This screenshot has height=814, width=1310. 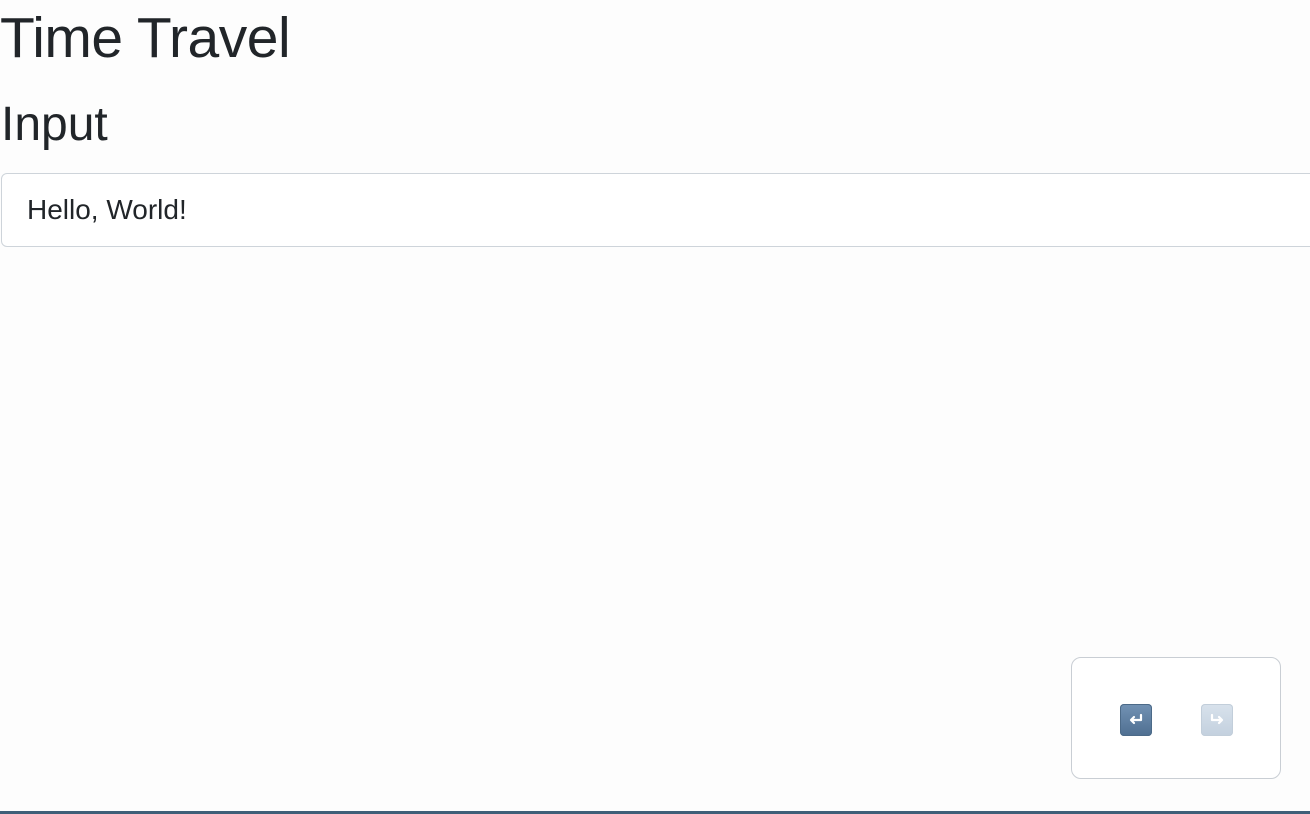 I want to click on undo-button, so click(x=1136, y=720).